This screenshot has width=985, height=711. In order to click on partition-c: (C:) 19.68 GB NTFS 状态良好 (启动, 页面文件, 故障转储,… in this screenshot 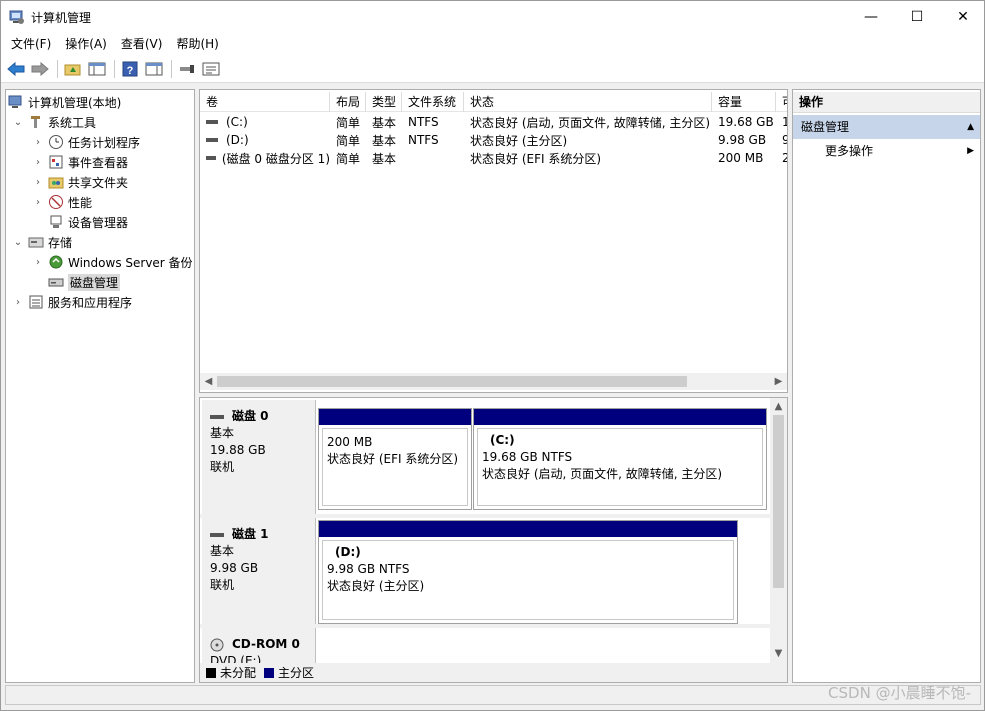, I will do `click(620, 459)`.